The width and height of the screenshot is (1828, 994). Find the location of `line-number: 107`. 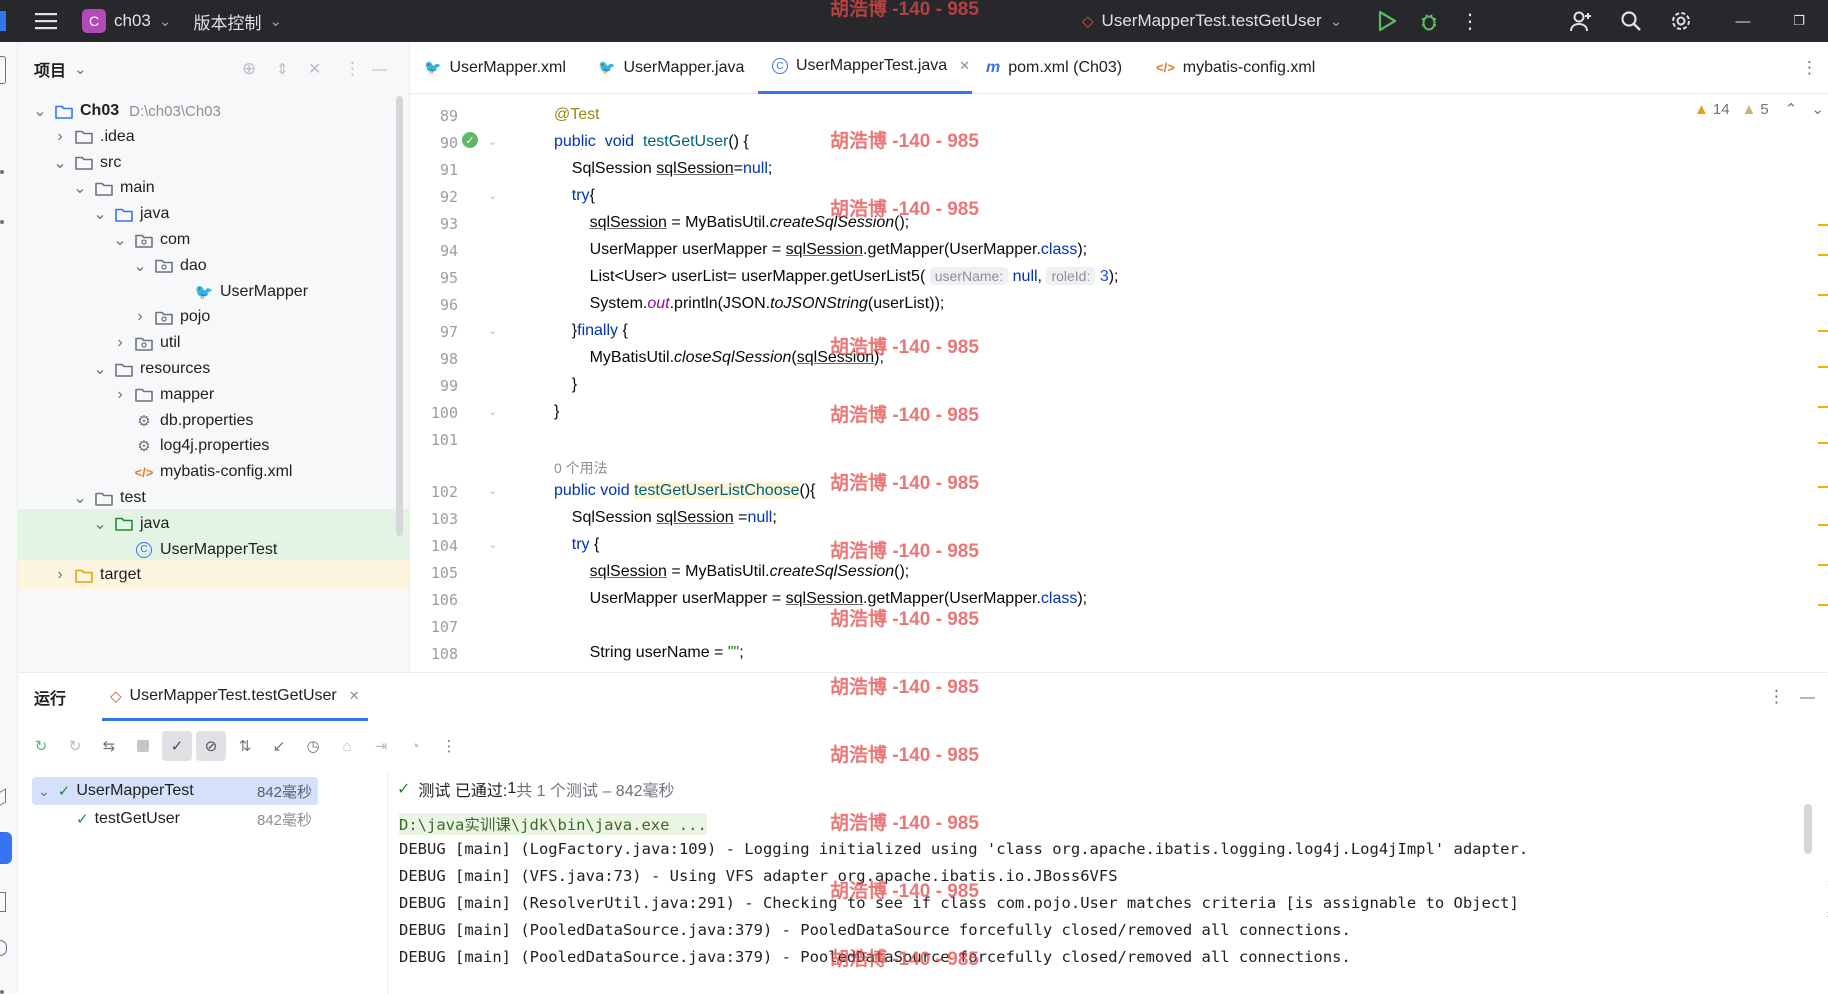

line-number: 107 is located at coordinates (434, 627).